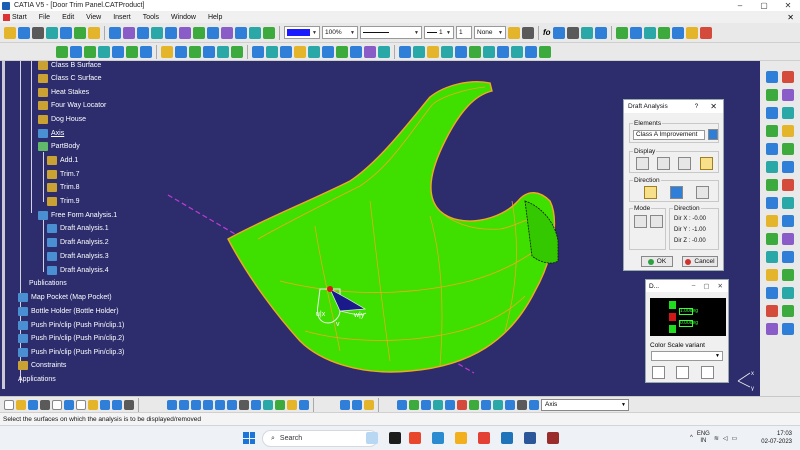 This screenshot has width=800, height=450. I want to click on surface-analysis-icon, so click(474, 404).